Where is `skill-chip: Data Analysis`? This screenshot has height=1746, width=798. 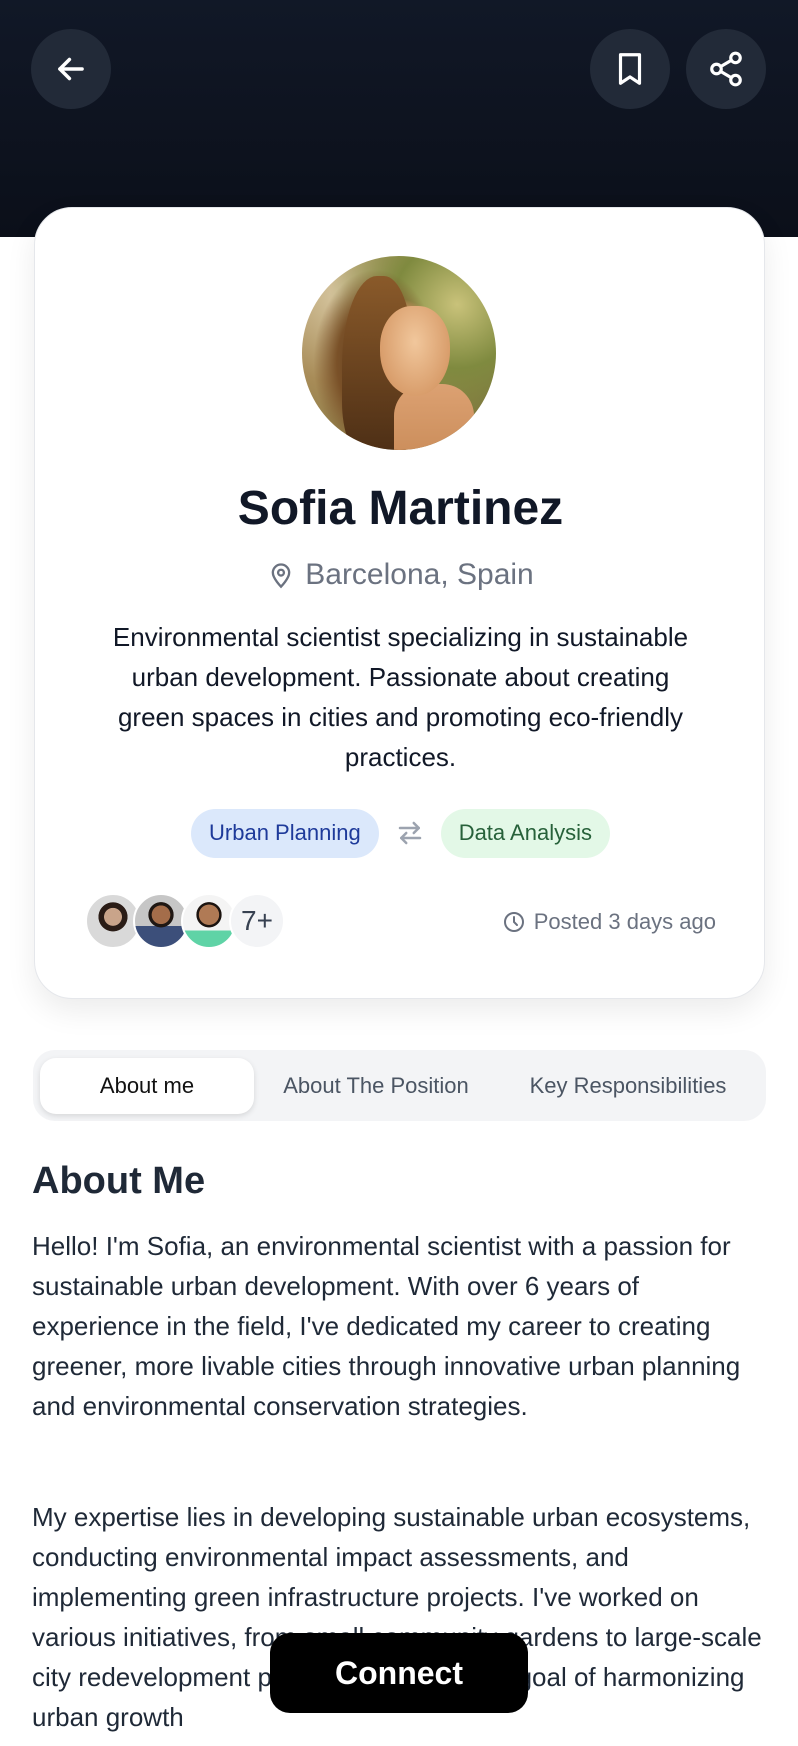
skill-chip: Data Analysis is located at coordinates (525, 833).